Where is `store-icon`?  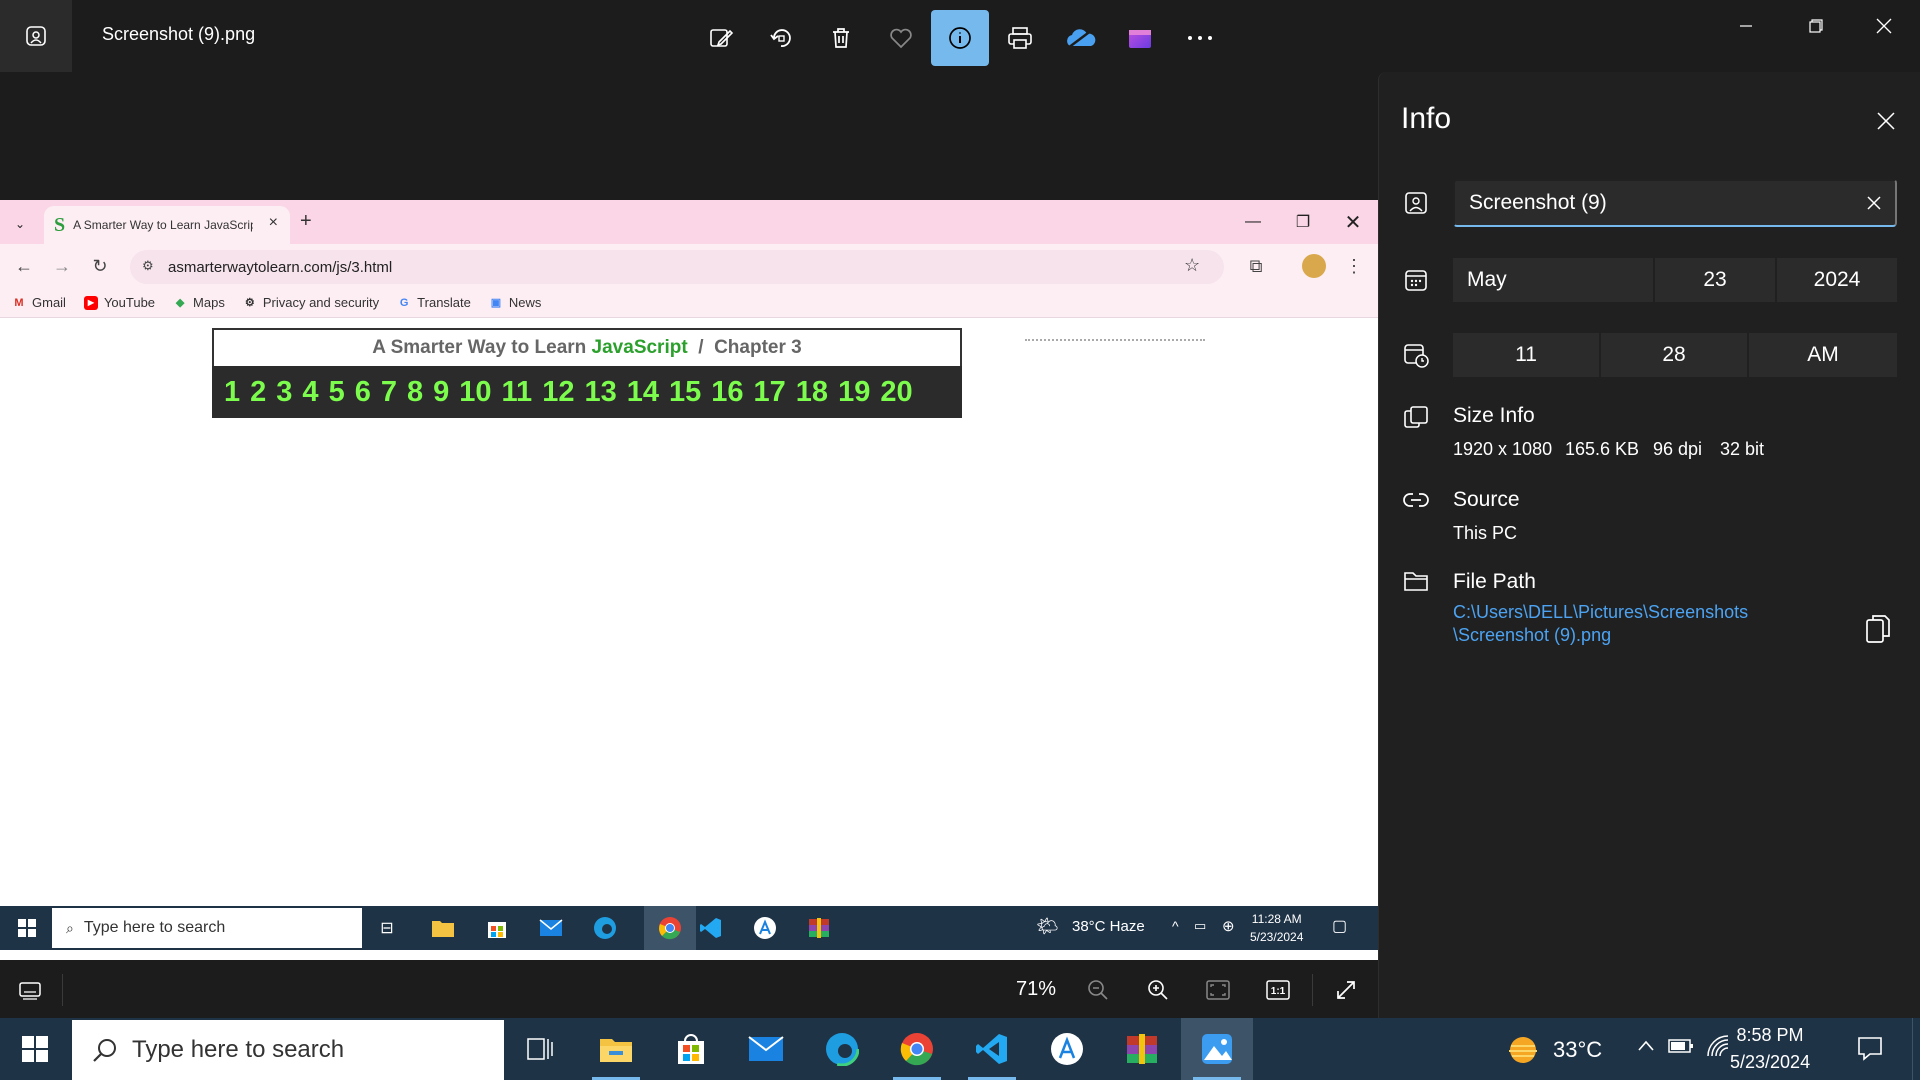
store-icon is located at coordinates (497, 928).